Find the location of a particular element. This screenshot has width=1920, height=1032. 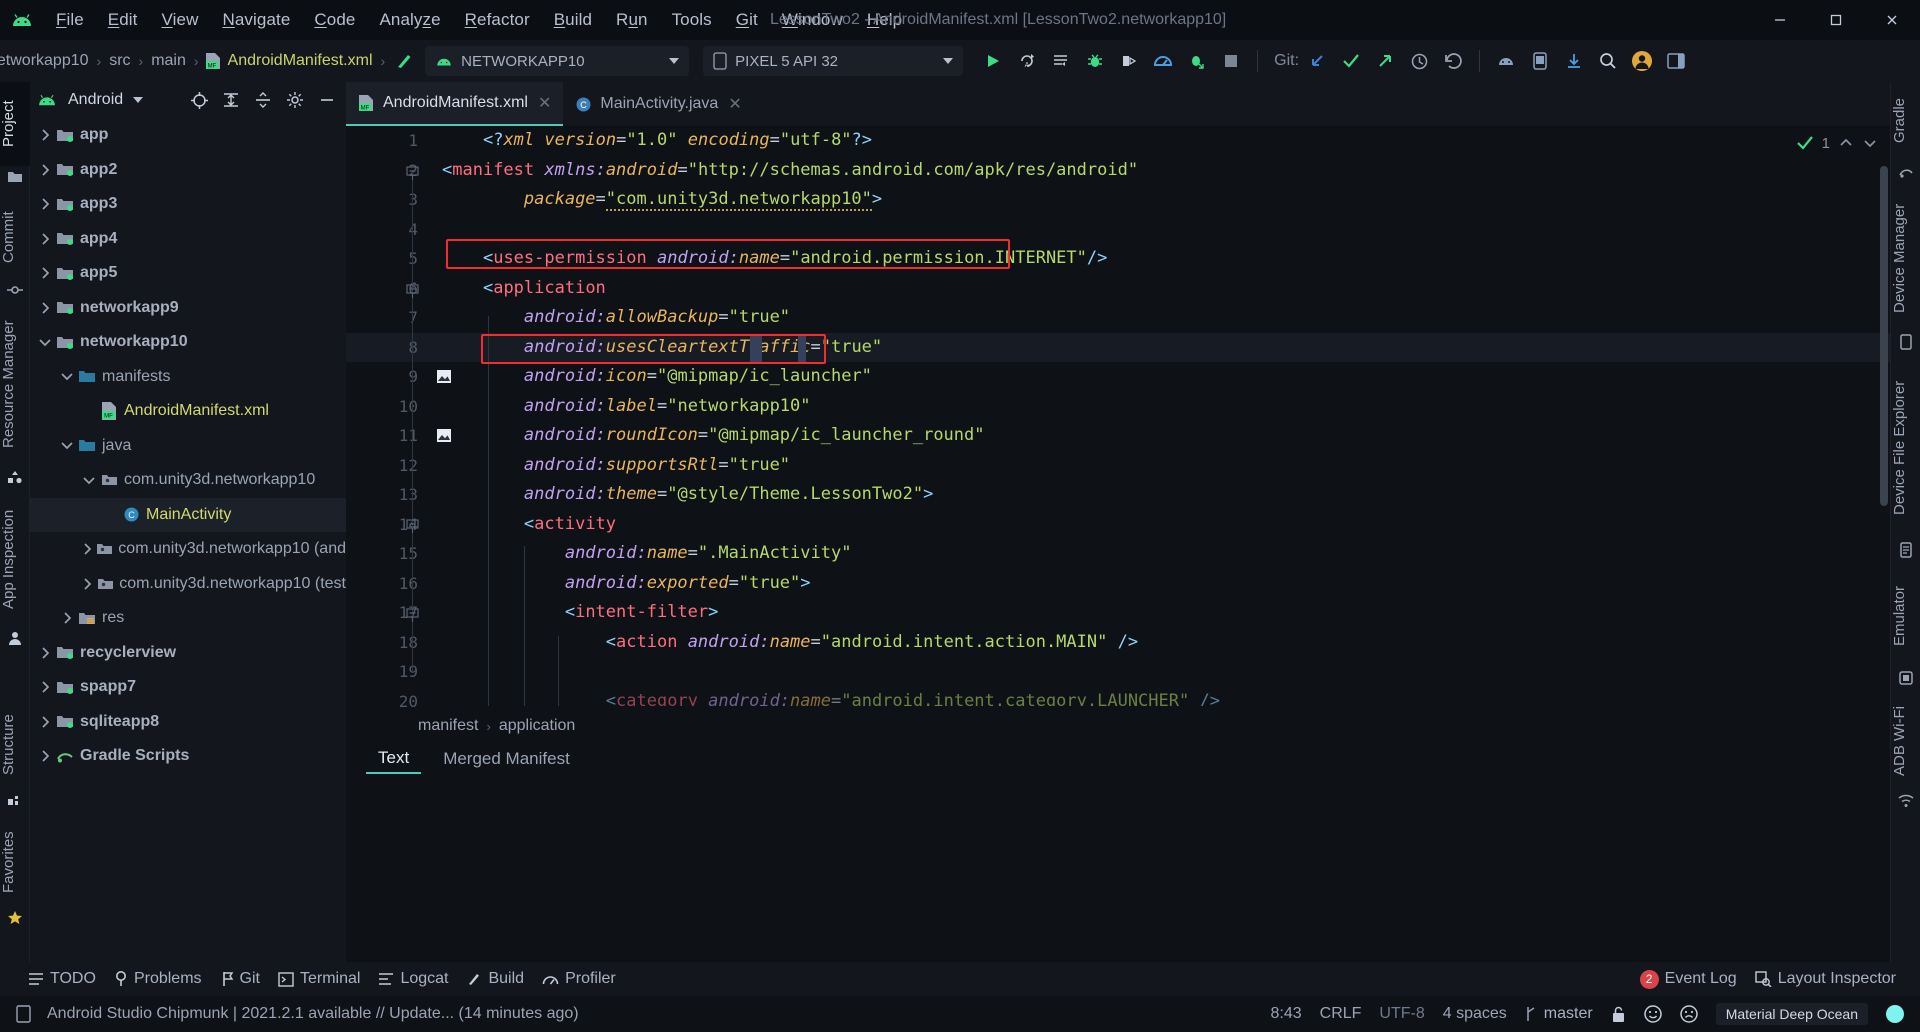

tree-item-androidmanifest-xml: MF AndroidManifest.xml is located at coordinates (188, 411).